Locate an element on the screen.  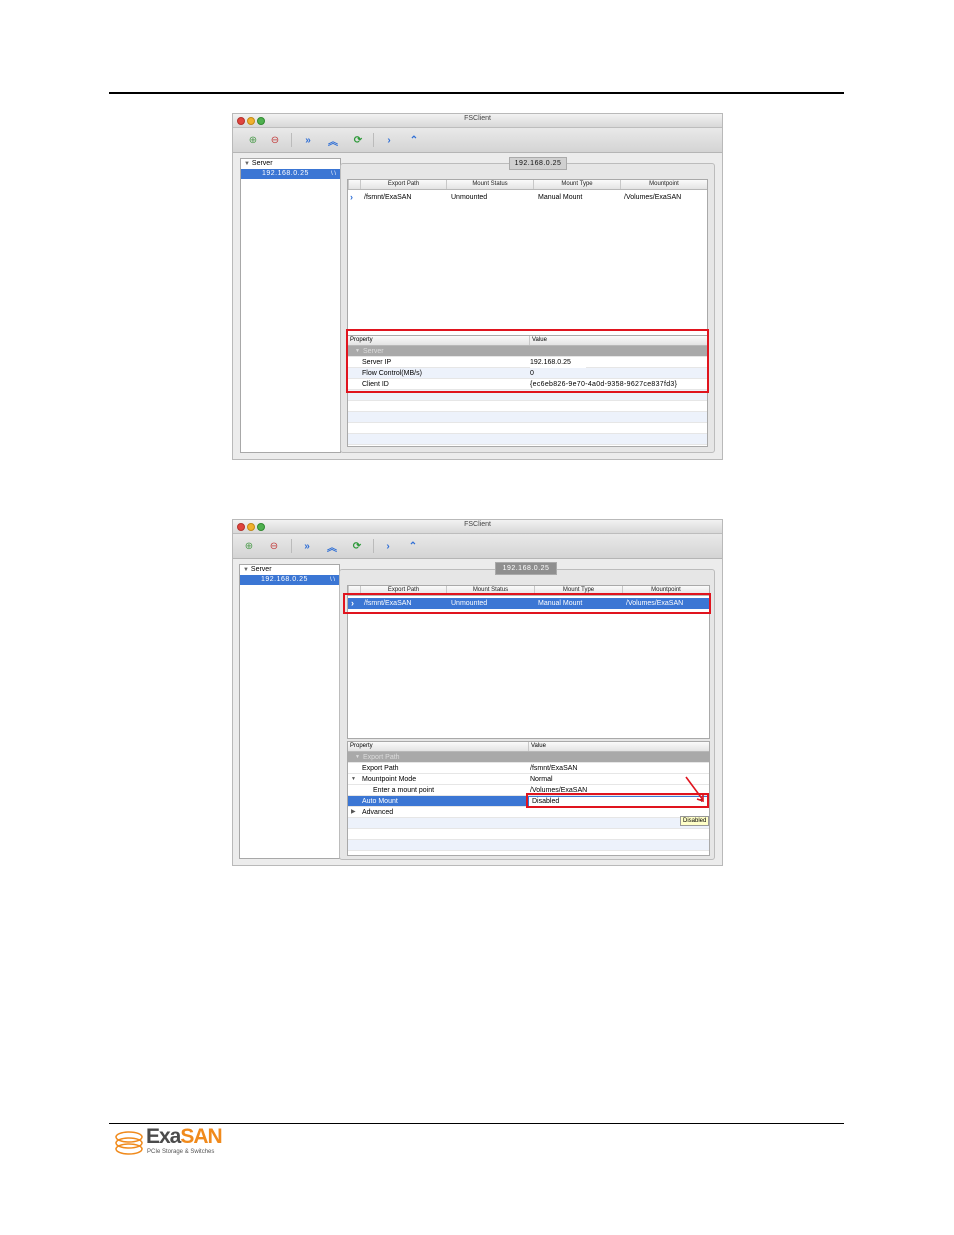
column-header: Export Path is located at coordinates (403, 184).